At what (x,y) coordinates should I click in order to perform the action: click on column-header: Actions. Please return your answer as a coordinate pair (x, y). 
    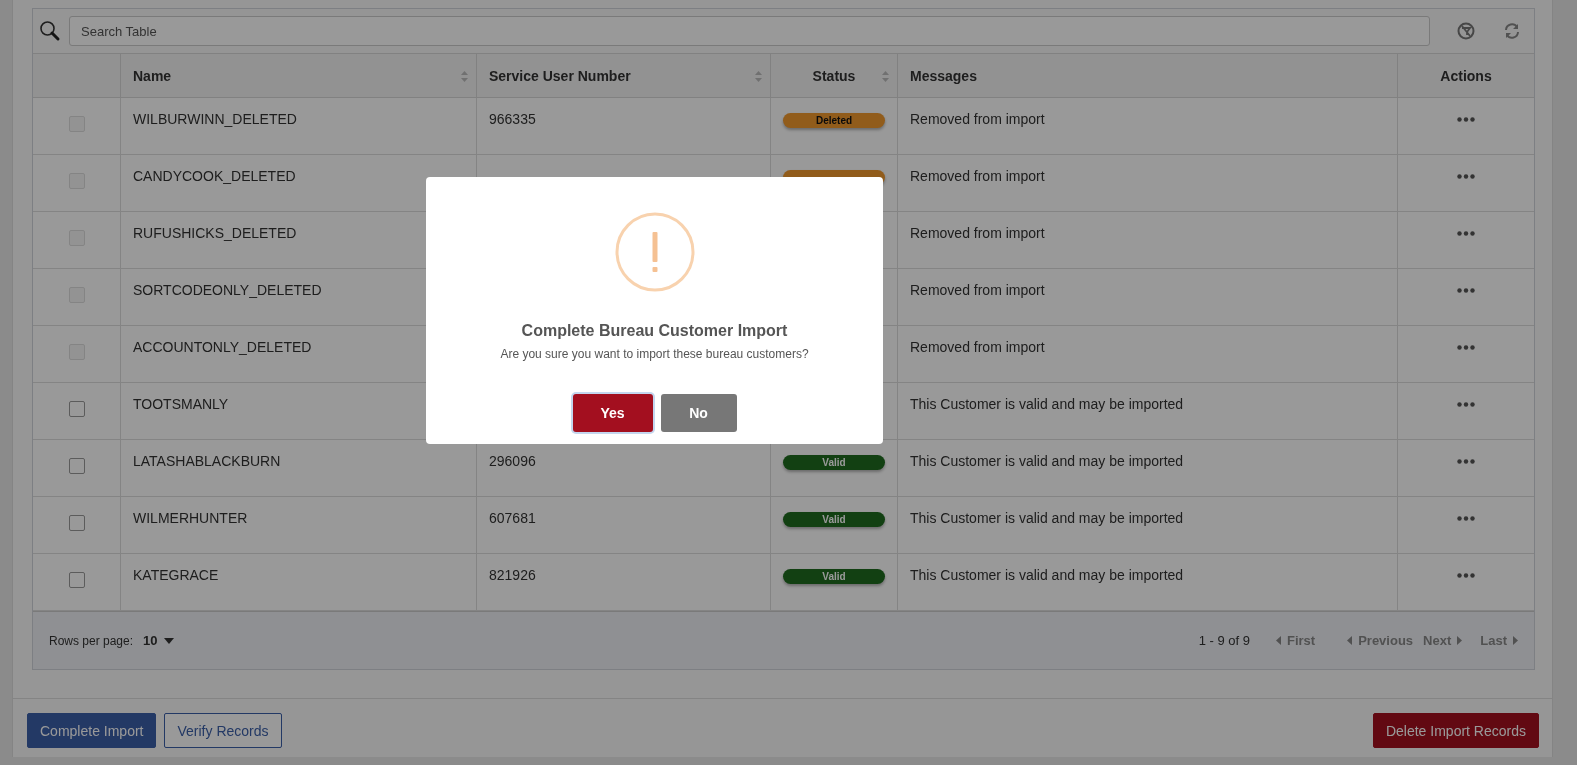
    Looking at the image, I should click on (1465, 75).